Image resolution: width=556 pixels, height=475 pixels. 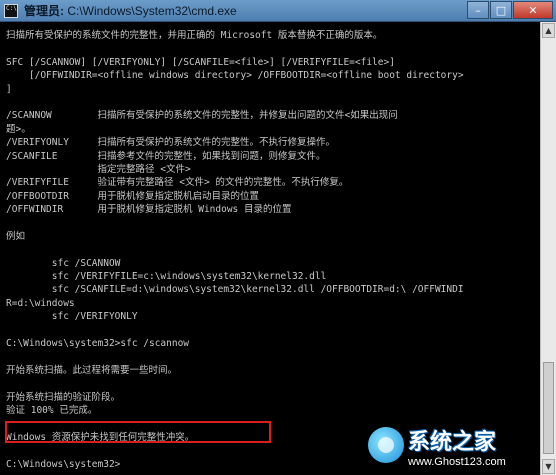 What do you see at coordinates (152, 11) in the screenshot?
I see `title-path: C:\Windows\System32\cmd.exe` at bounding box center [152, 11].